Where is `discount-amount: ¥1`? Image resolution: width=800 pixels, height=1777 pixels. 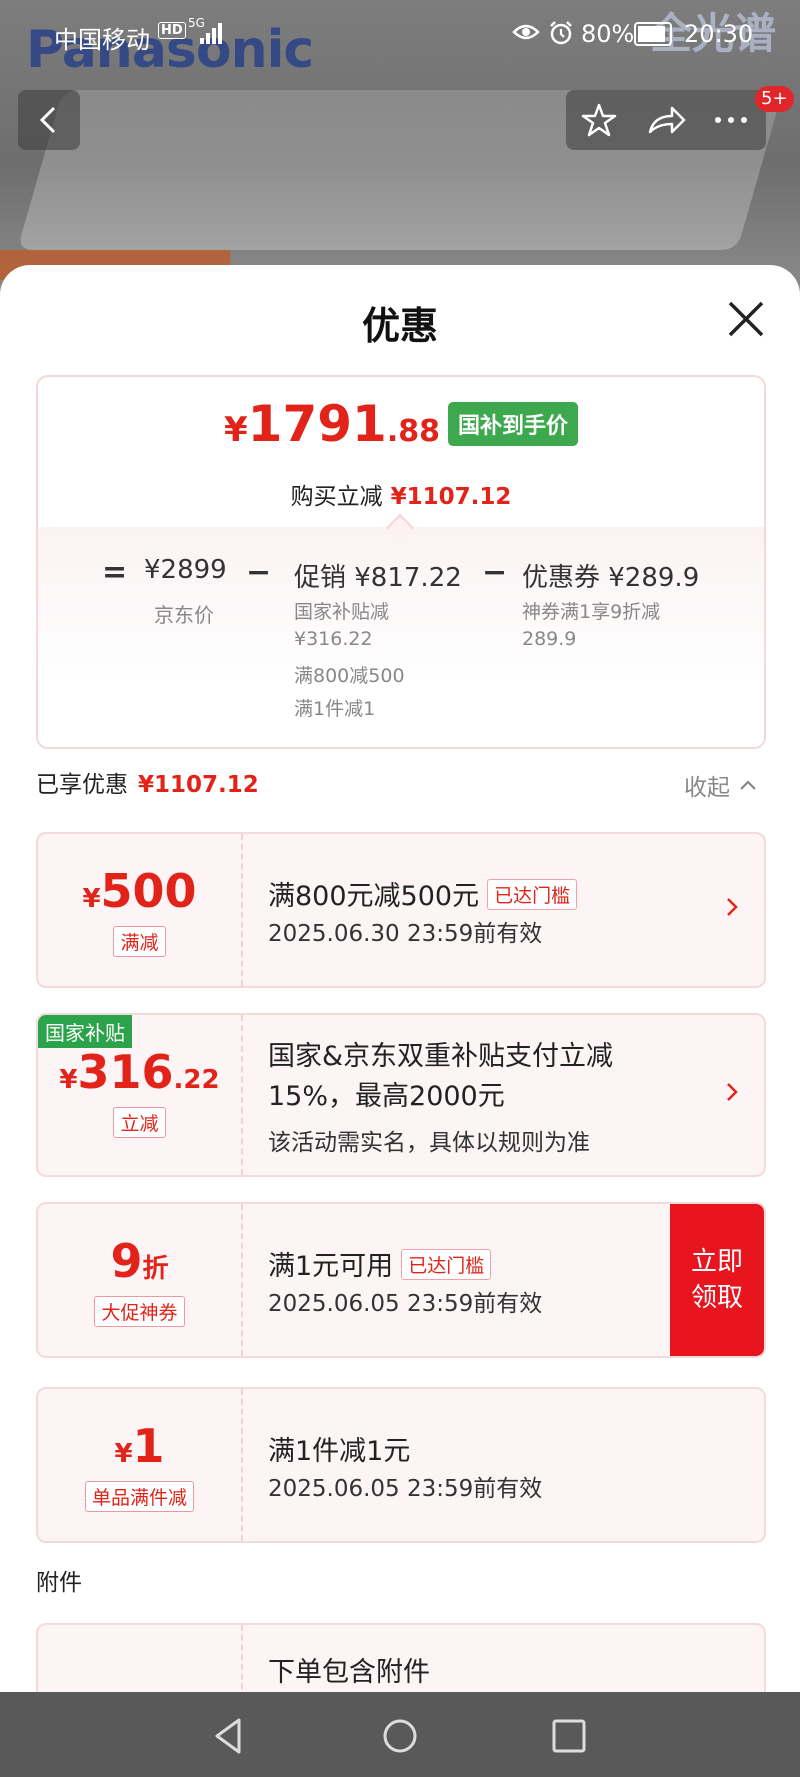
discount-amount: ¥1 is located at coordinates (139, 1446).